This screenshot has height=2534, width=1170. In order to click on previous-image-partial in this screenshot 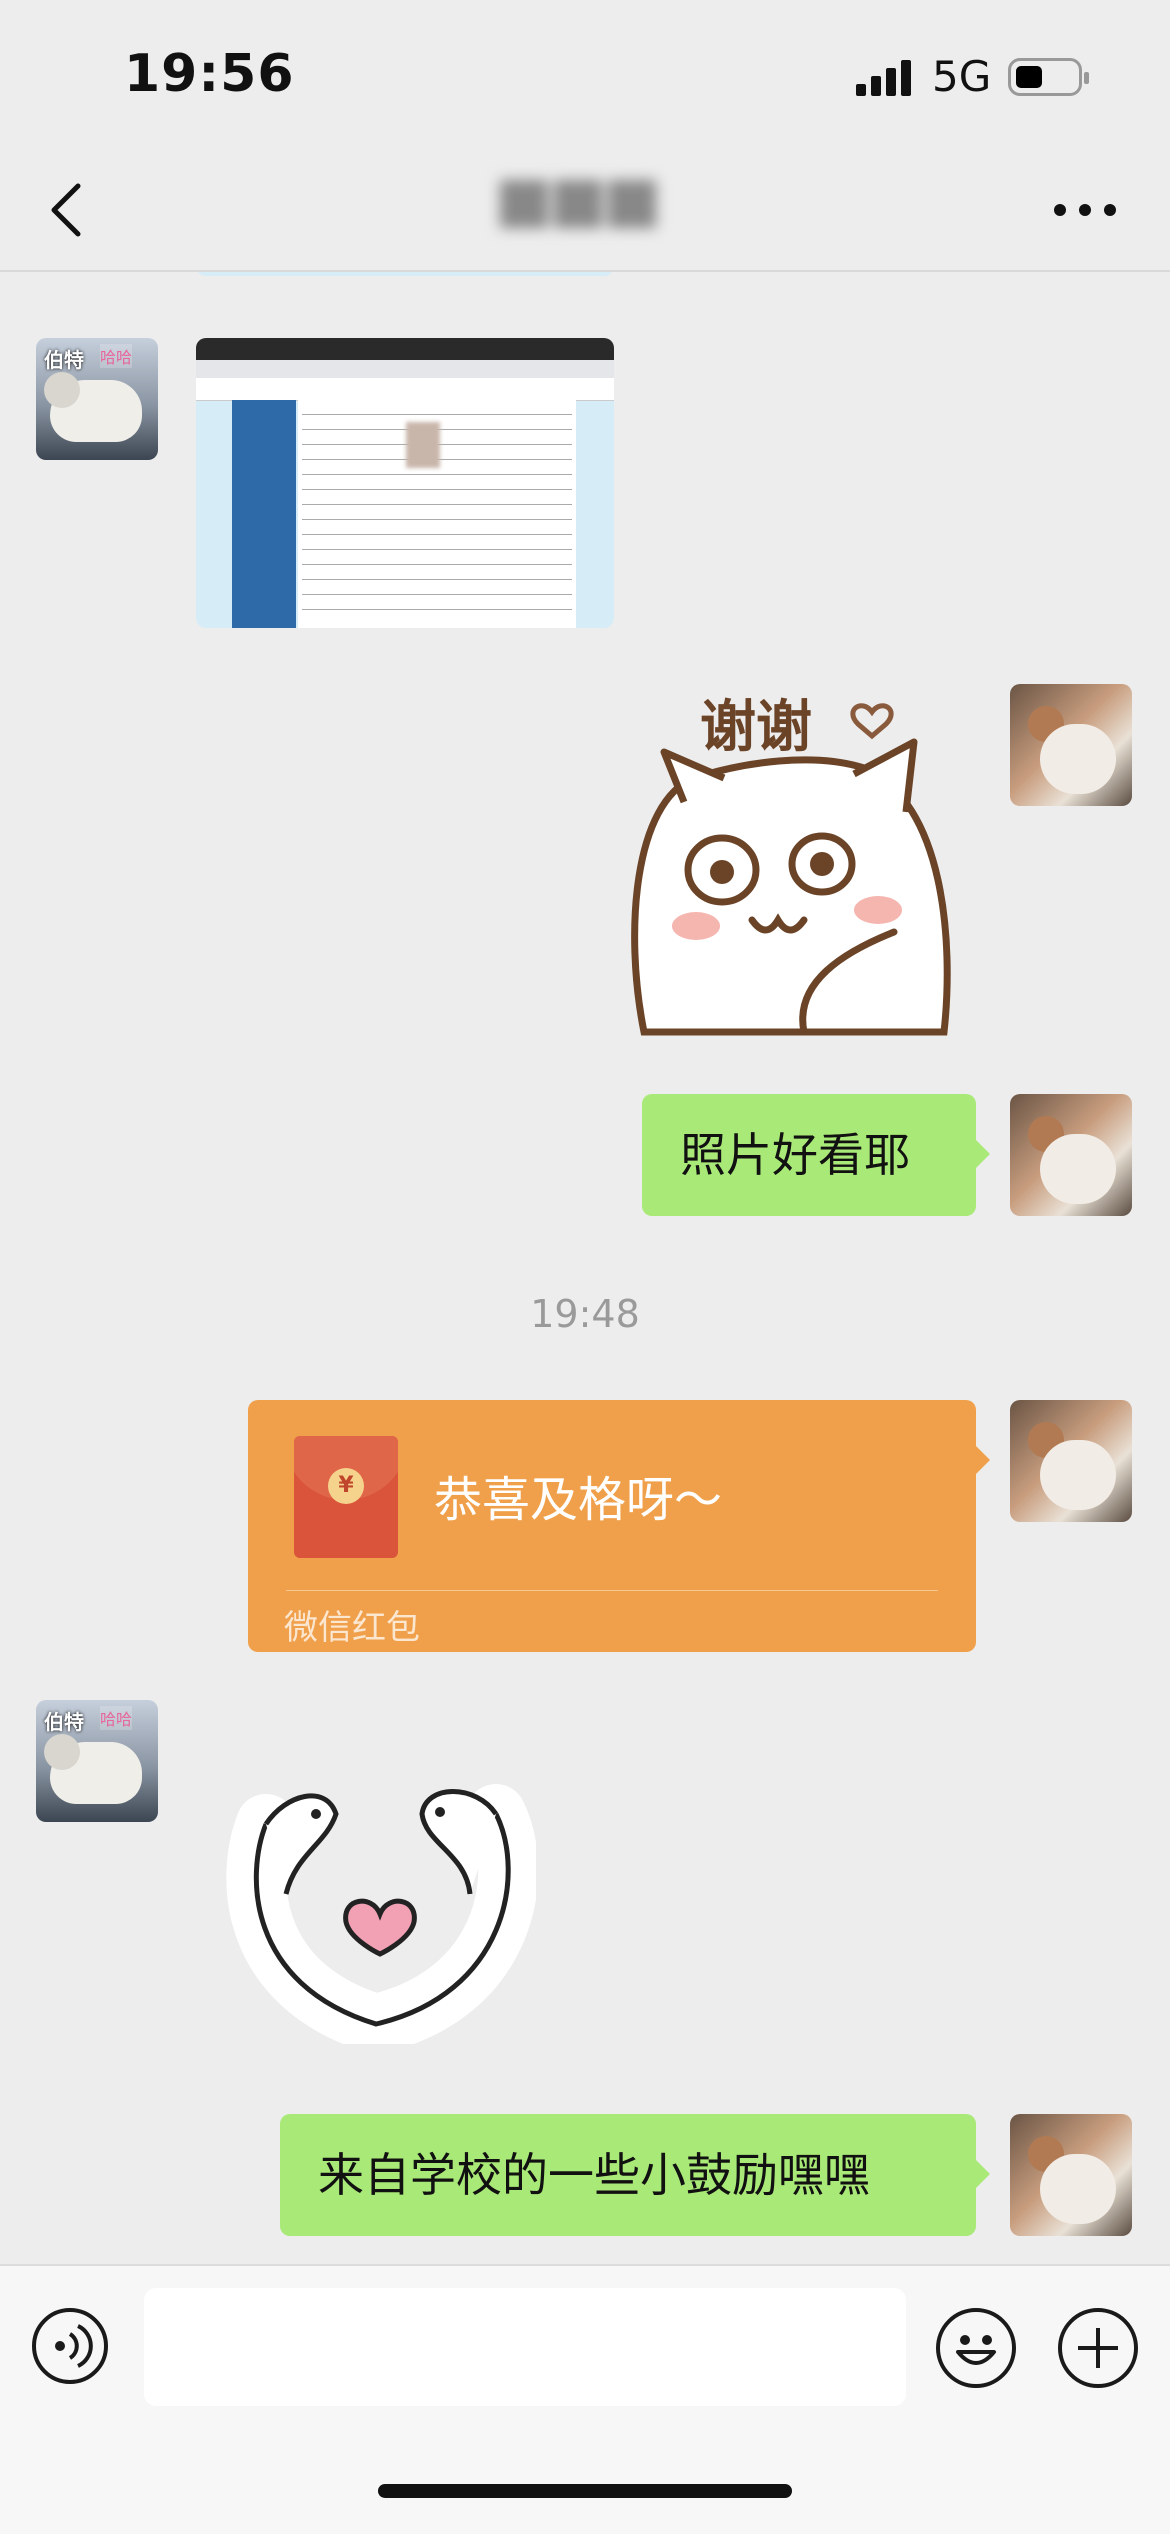, I will do `click(405, 274)`.